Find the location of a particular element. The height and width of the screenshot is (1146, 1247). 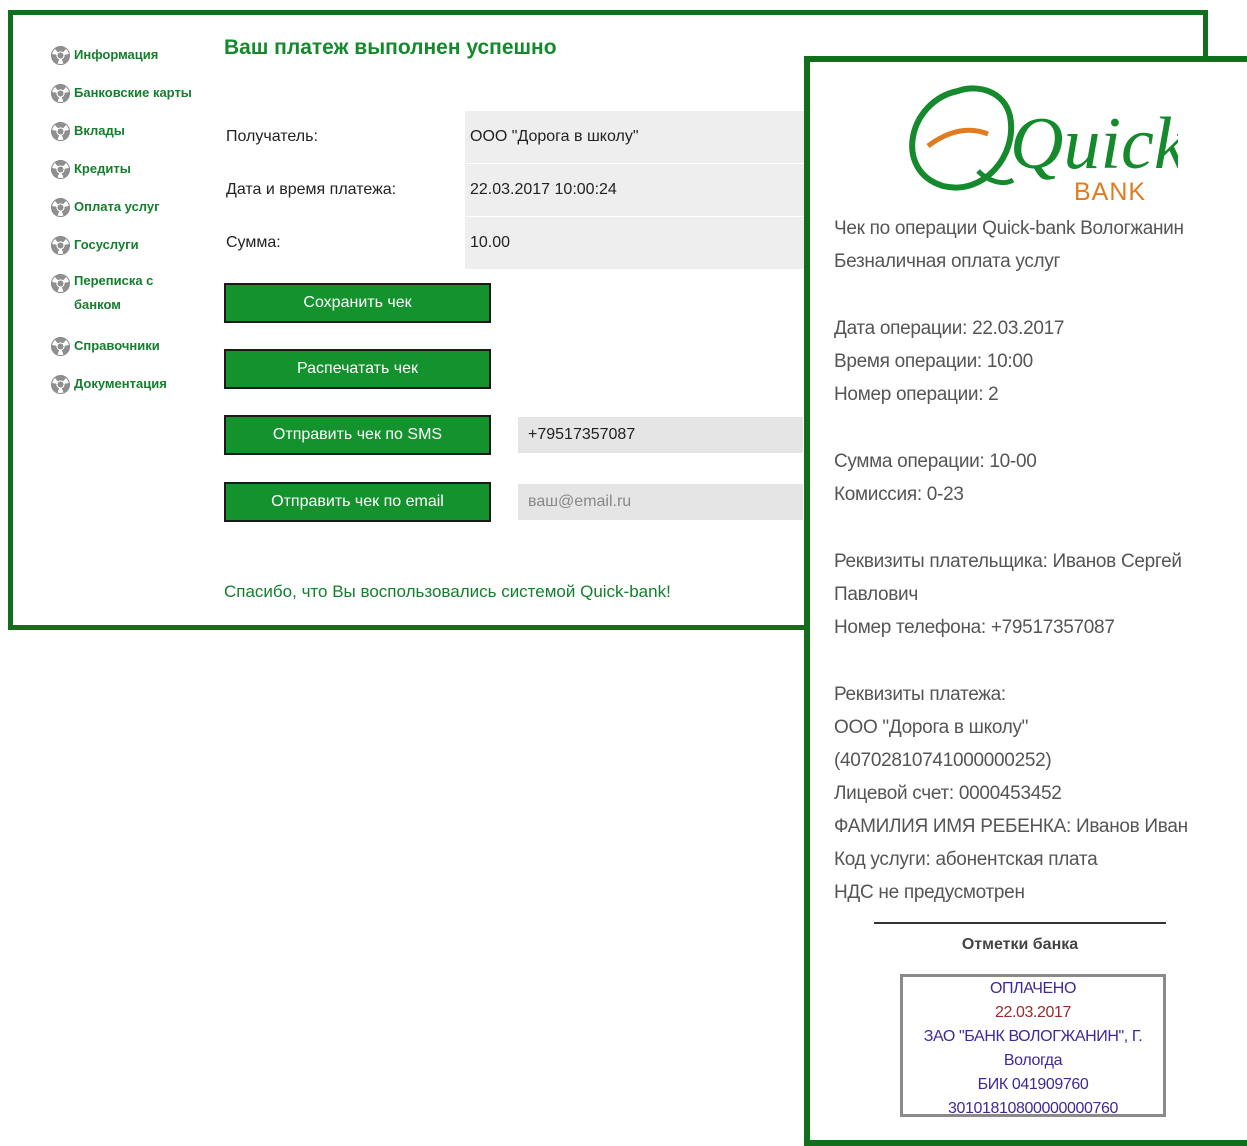

receipt-line: Павлович is located at coordinates (876, 594).